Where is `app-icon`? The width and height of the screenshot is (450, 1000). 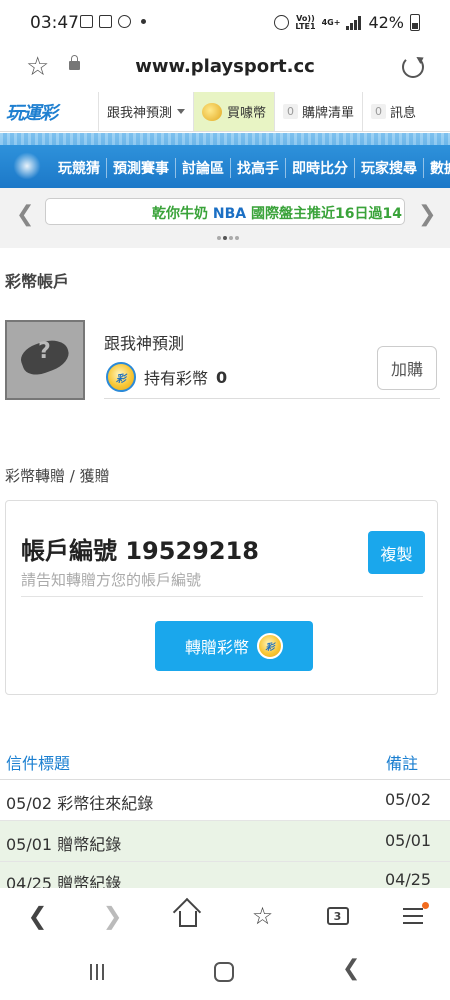
app-icon is located at coordinates (105, 21).